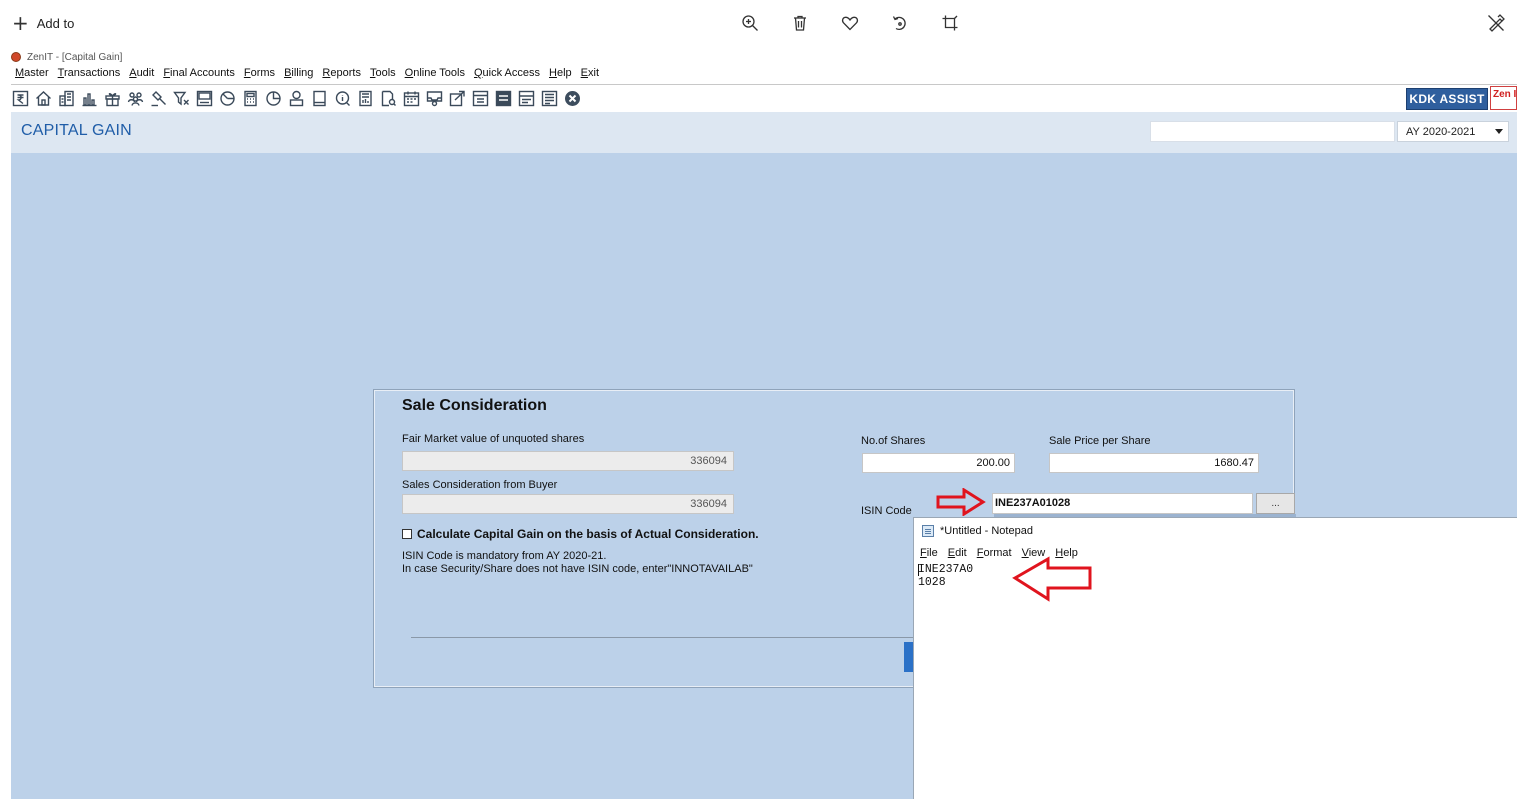  I want to click on buyer-consideration-field: 336094, so click(568, 504).